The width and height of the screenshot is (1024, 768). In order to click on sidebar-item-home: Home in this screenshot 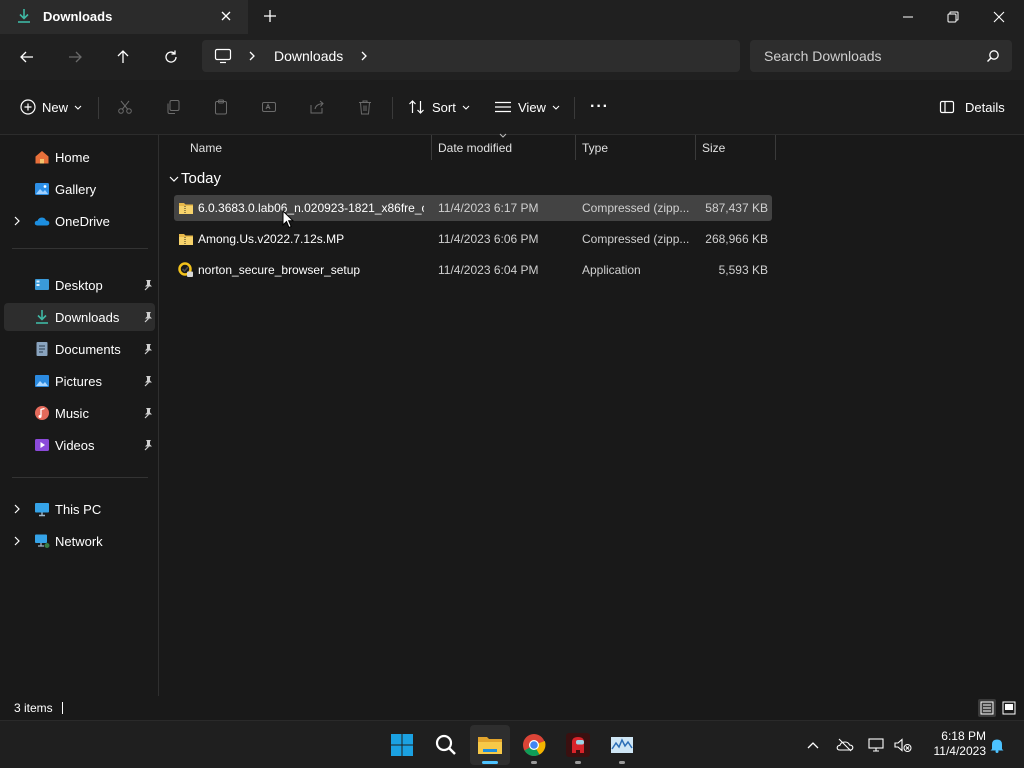, I will do `click(79, 157)`.